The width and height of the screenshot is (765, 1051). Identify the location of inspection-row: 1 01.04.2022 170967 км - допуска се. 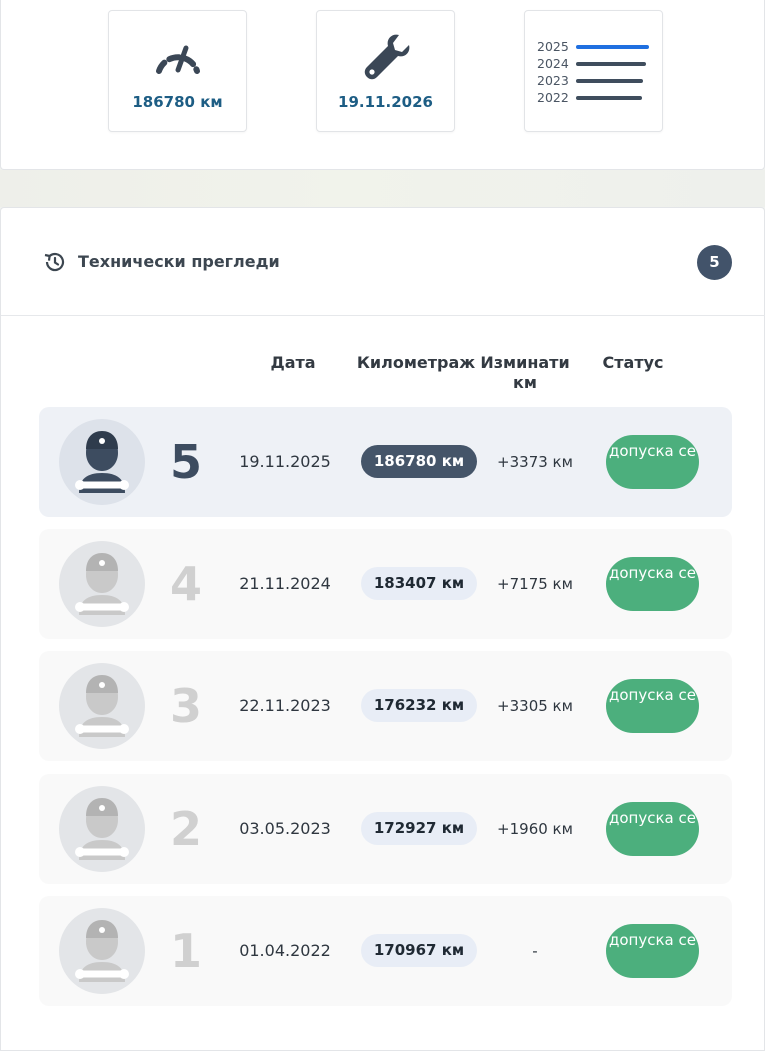
(385, 951).